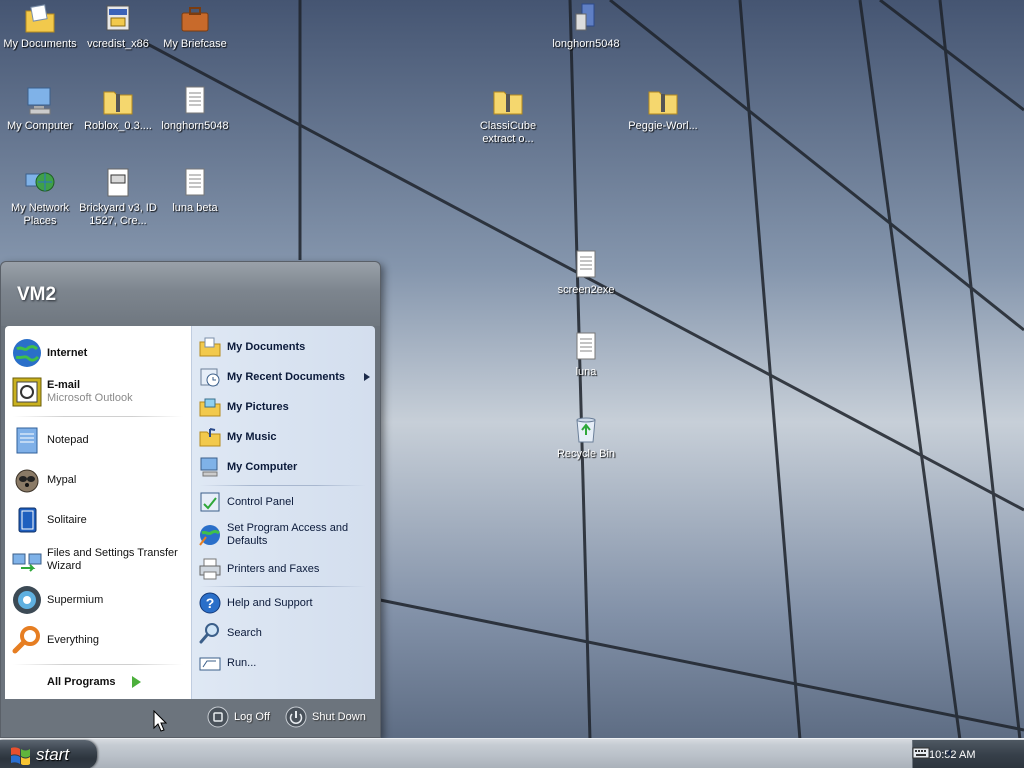 The image size is (1024, 768). I want to click on menu-item-internet: Internet, so click(99, 353).